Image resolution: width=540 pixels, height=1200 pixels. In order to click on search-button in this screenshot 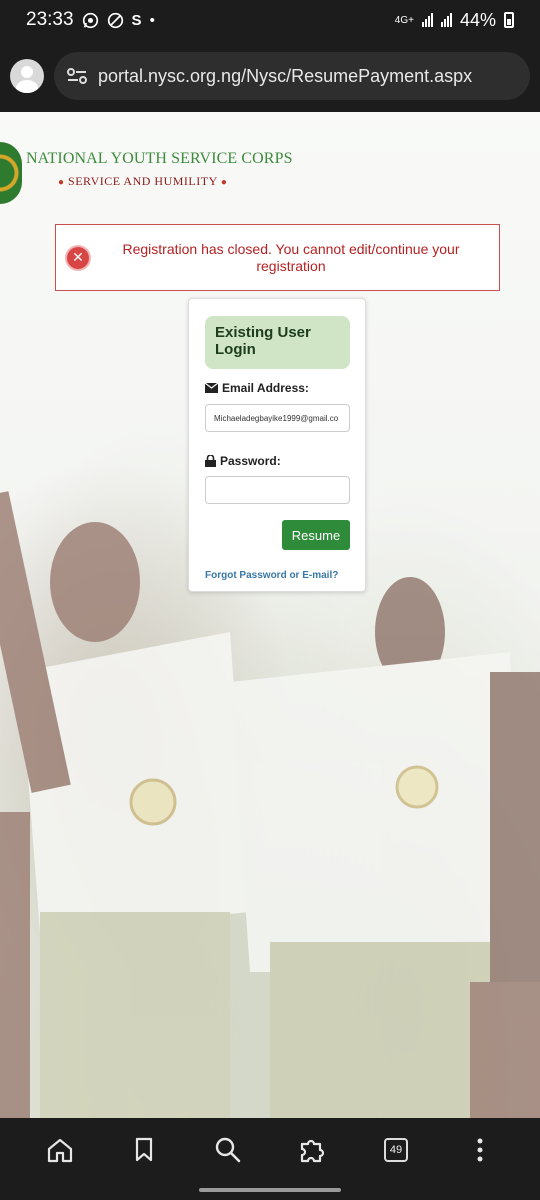, I will do `click(228, 1150)`.